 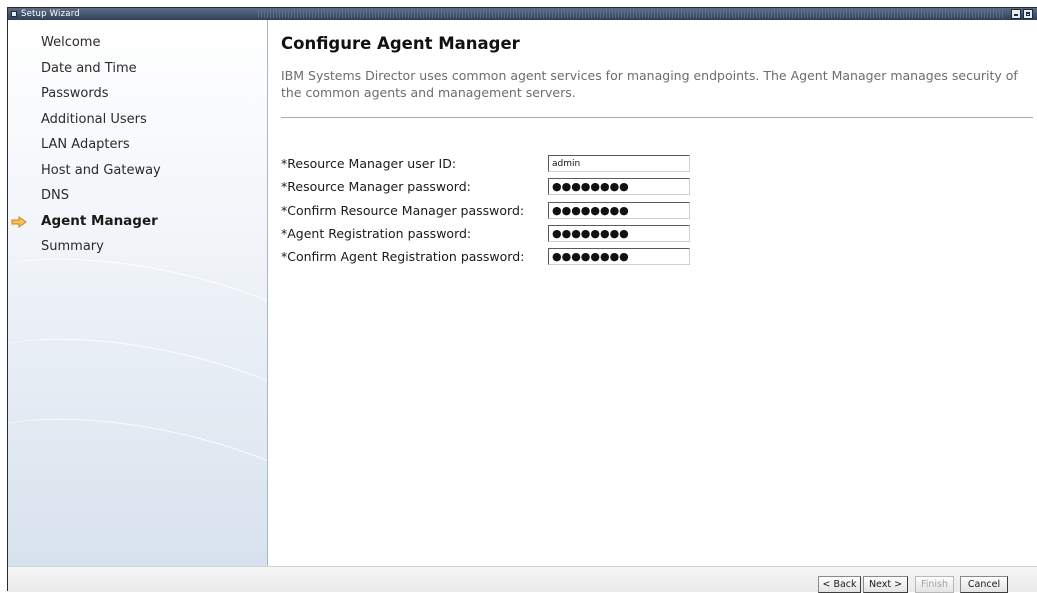 I want to click on cancel-button: Cancel, so click(x=984, y=584).